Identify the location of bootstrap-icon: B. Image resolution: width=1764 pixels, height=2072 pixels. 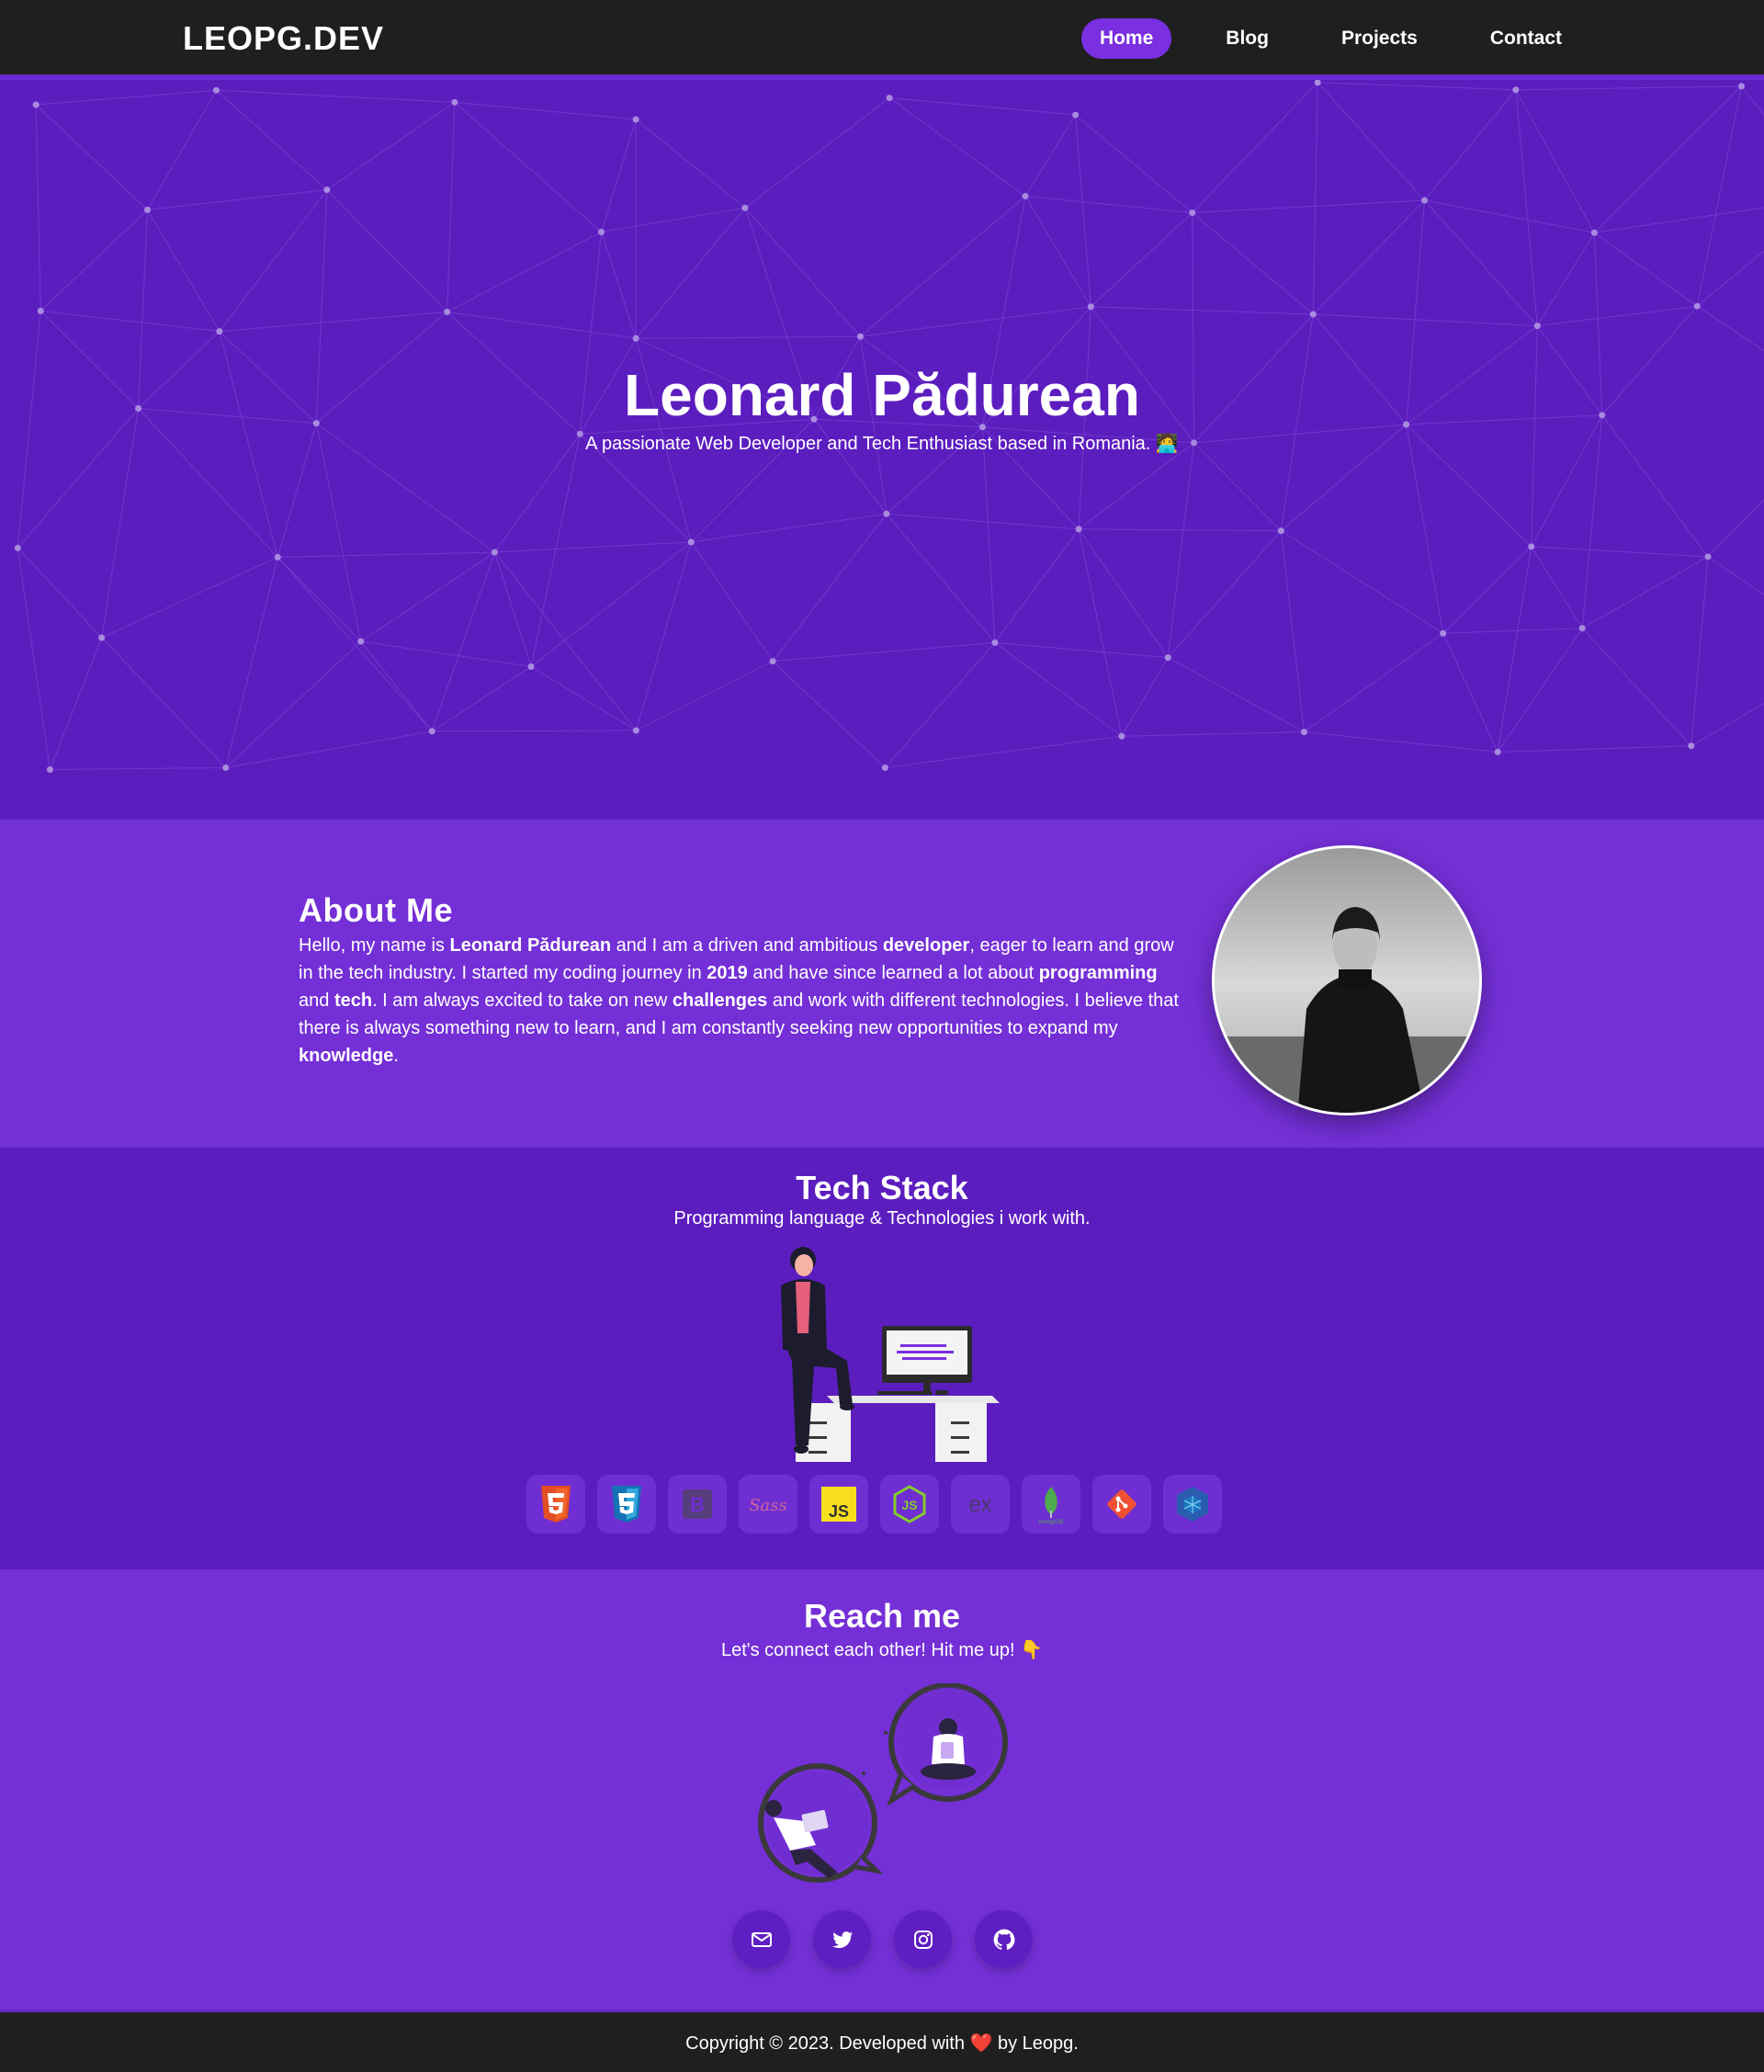
(697, 1504).